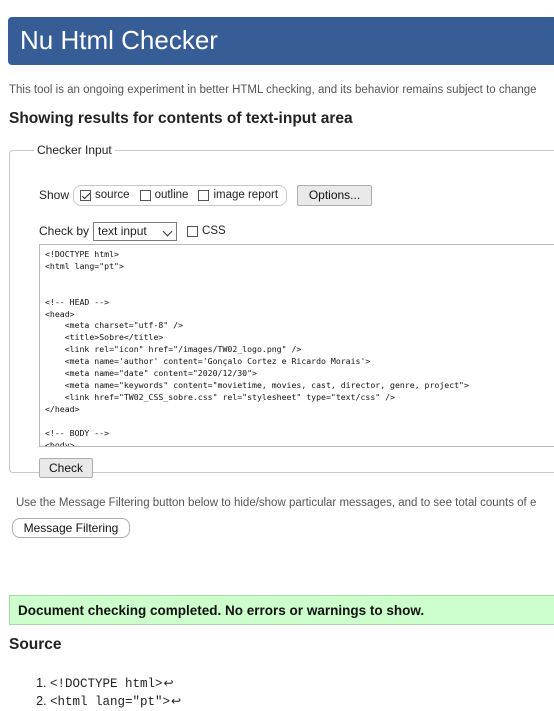 Image resolution: width=554 pixels, height=711 pixels. What do you see at coordinates (281, 41) in the screenshot?
I see `page-header: Nu Html Checker` at bounding box center [281, 41].